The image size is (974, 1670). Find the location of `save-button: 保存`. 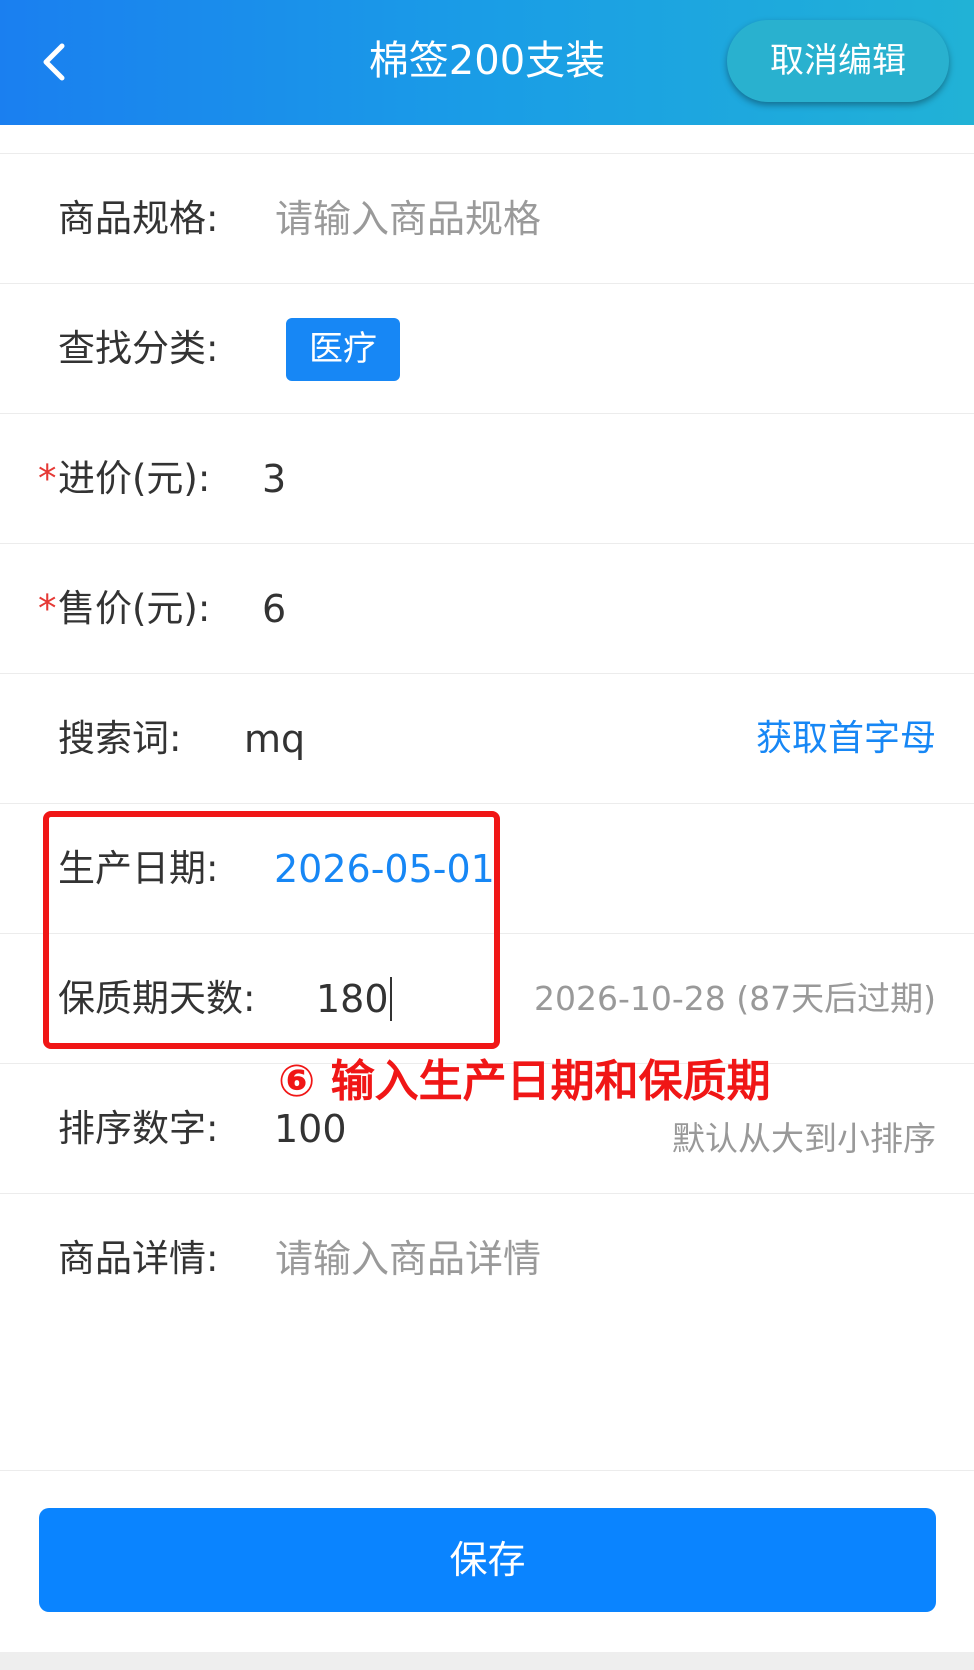

save-button: 保存 is located at coordinates (487, 1560).